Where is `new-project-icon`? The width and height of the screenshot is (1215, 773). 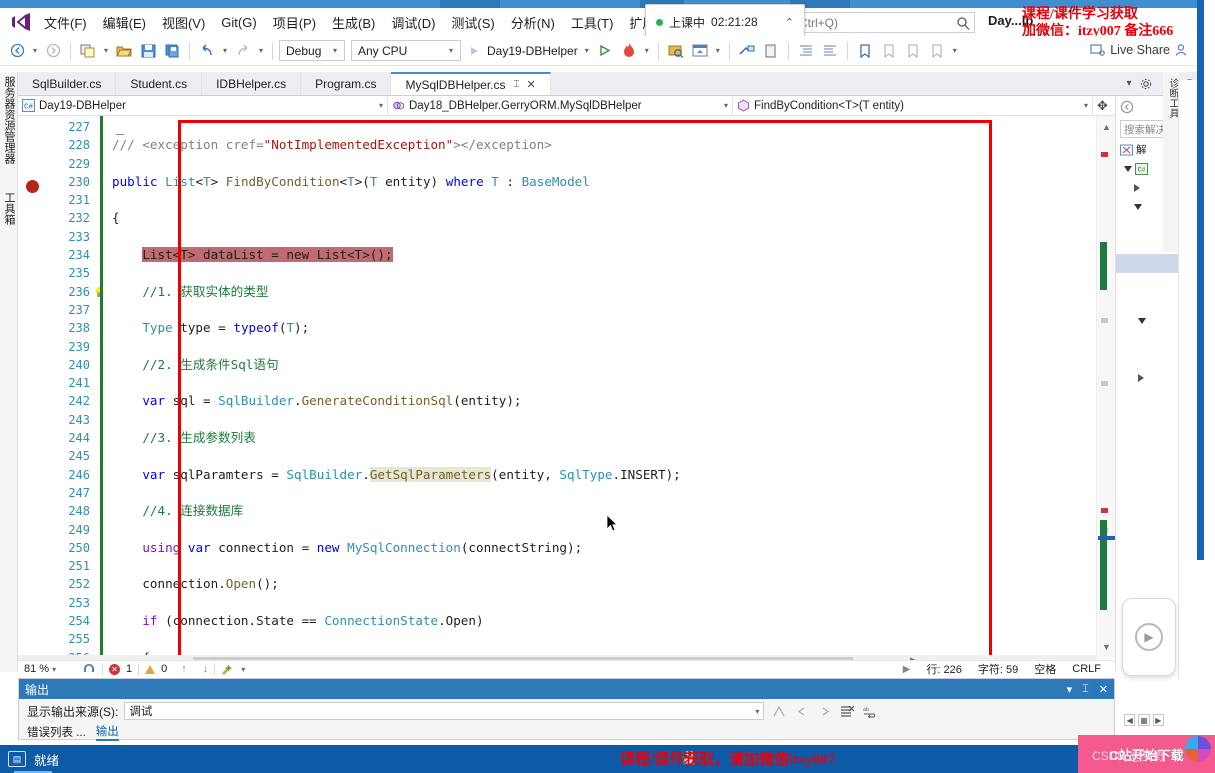
new-project-icon is located at coordinates (88, 51).